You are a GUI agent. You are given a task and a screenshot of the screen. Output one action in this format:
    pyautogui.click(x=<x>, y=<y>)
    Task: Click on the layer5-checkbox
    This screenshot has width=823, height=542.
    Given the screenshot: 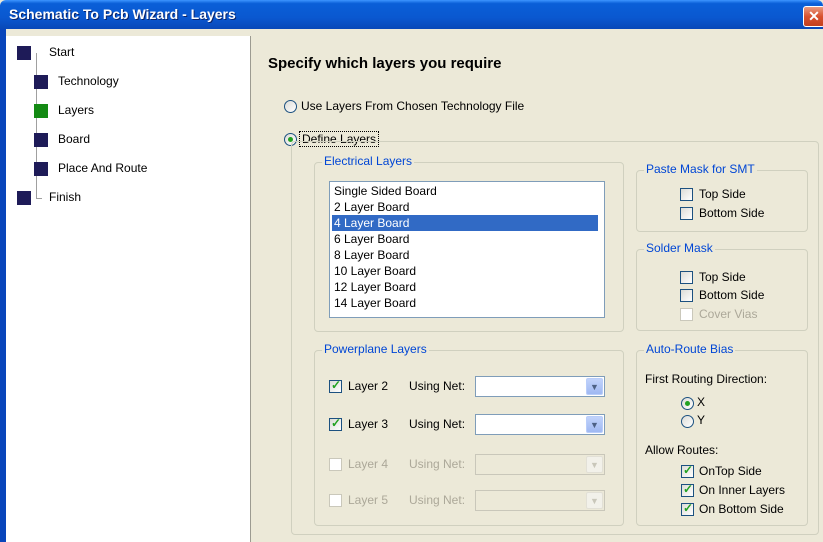 What is the action you would take?
    pyautogui.click(x=335, y=500)
    